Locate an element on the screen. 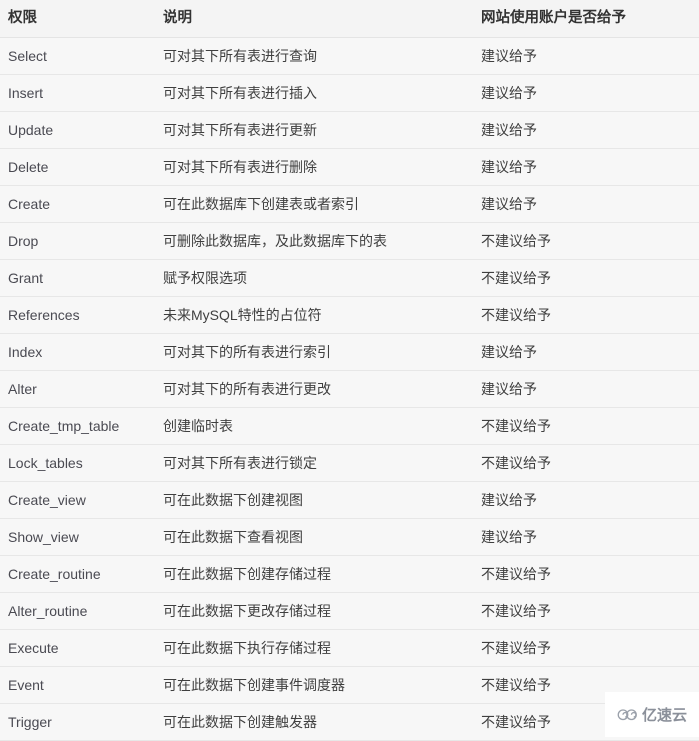 This screenshot has width=699, height=741. table-row: Alter_routine 可在此数据下更改存储过程 不建议给予 is located at coordinates (349, 611).